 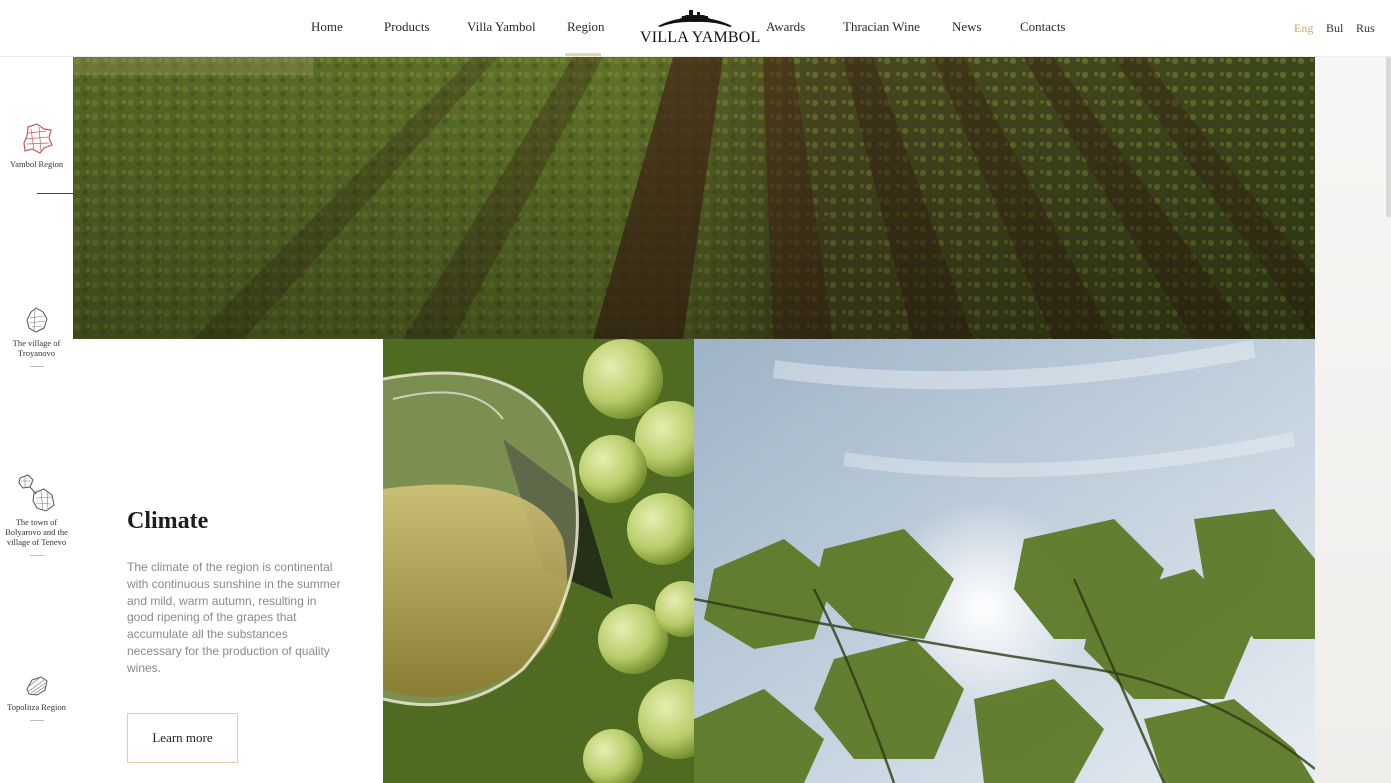 What do you see at coordinates (1353, 420) in the screenshot?
I see `page-background-panel` at bounding box center [1353, 420].